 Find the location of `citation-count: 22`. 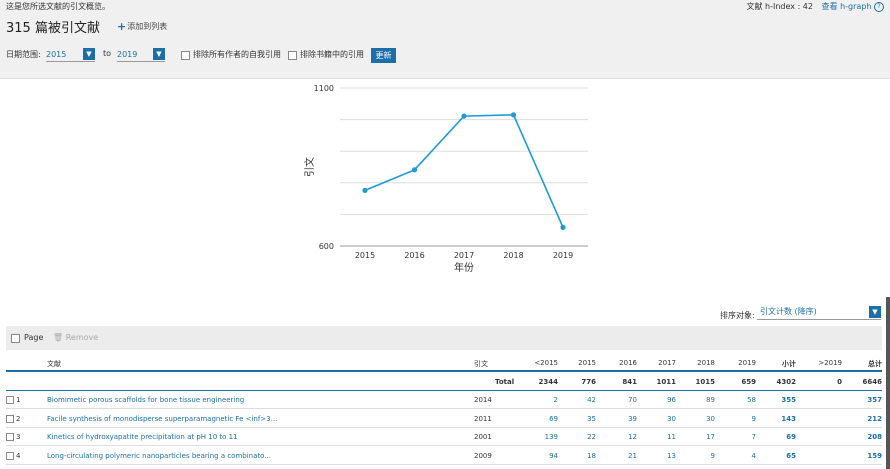

citation-count: 22 is located at coordinates (591, 437).